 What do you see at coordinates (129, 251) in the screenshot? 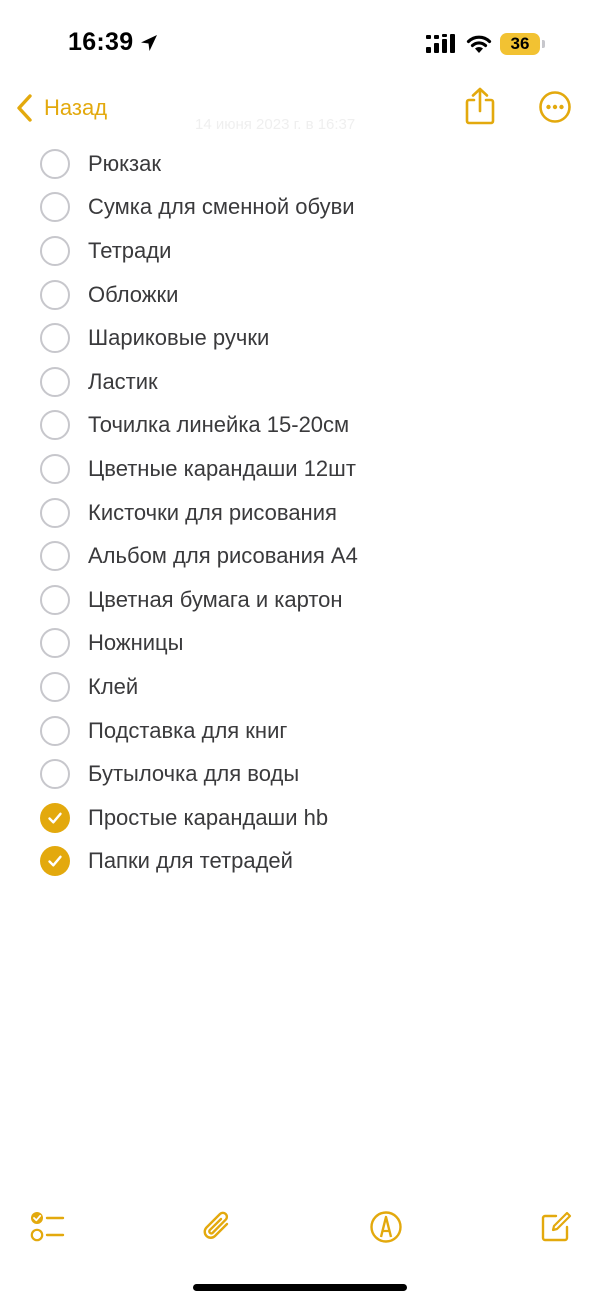
I see `checklist-item-label: Тетради` at bounding box center [129, 251].